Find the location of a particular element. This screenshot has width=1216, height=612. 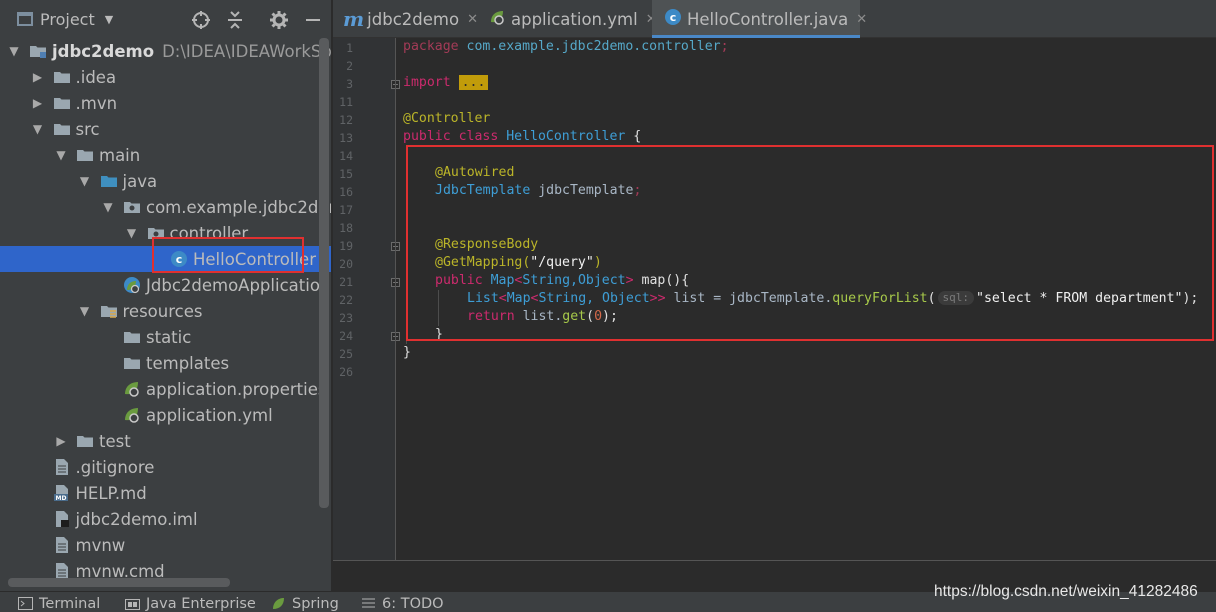

java-class-icon: c is located at coordinates (673, 19).